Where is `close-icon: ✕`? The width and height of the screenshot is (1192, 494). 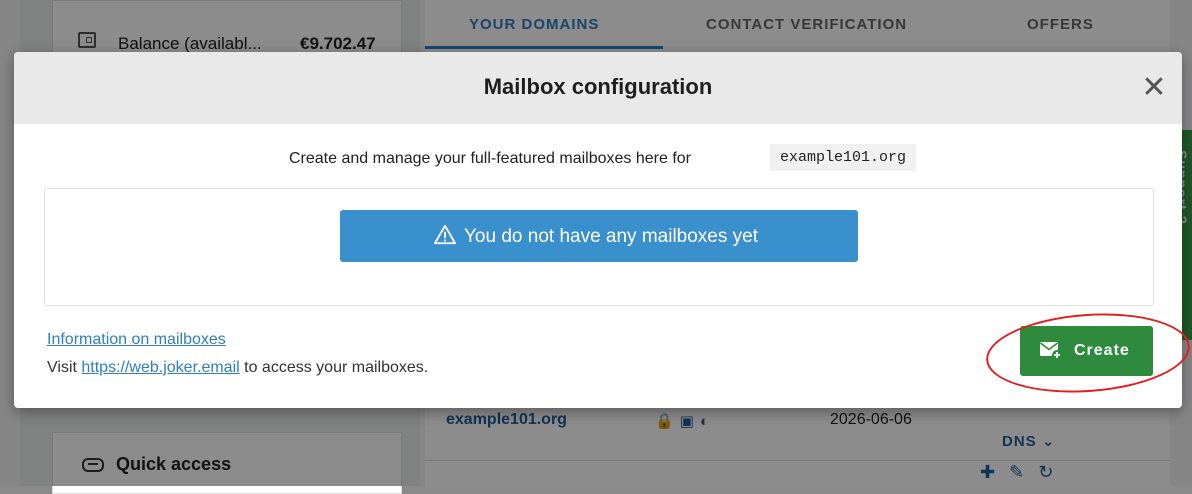 close-icon: ✕ is located at coordinates (1154, 88).